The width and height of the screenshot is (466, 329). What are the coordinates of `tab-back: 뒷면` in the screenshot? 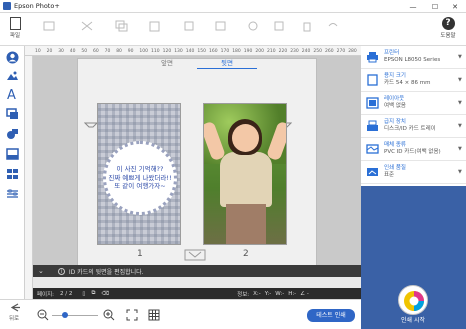 It's located at (227, 63).